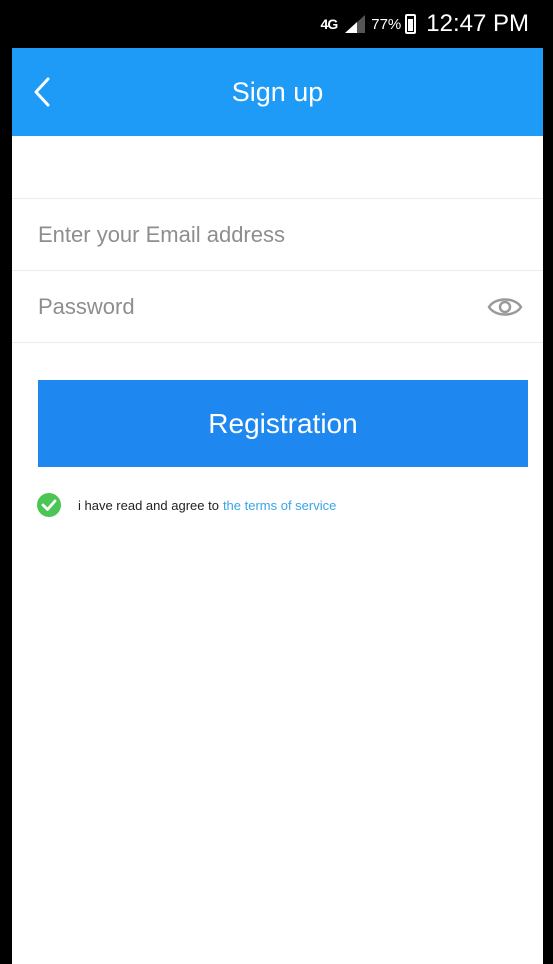 The image size is (553, 964). I want to click on network-type-icon: 4G, so click(329, 24).